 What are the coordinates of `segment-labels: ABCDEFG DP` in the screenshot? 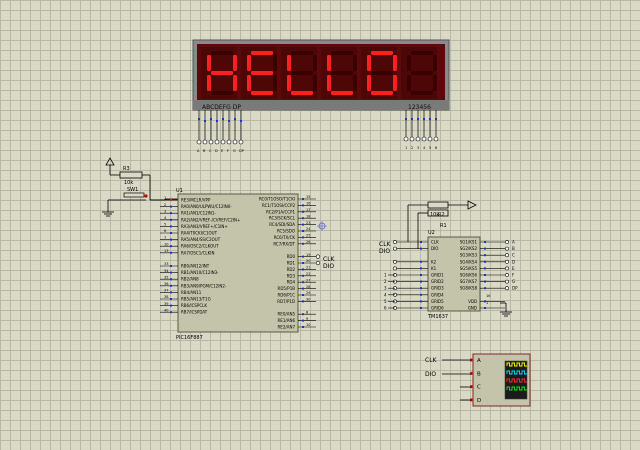 It's located at (221, 107).